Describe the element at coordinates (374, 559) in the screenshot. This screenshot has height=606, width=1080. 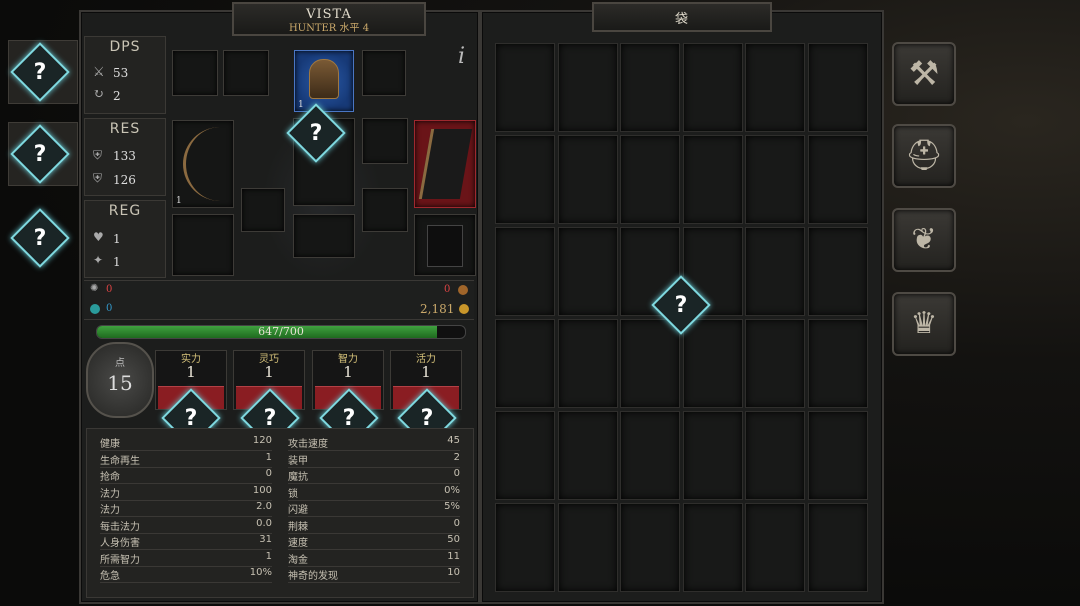
I see `stat-row: 淘金 11` at that location.